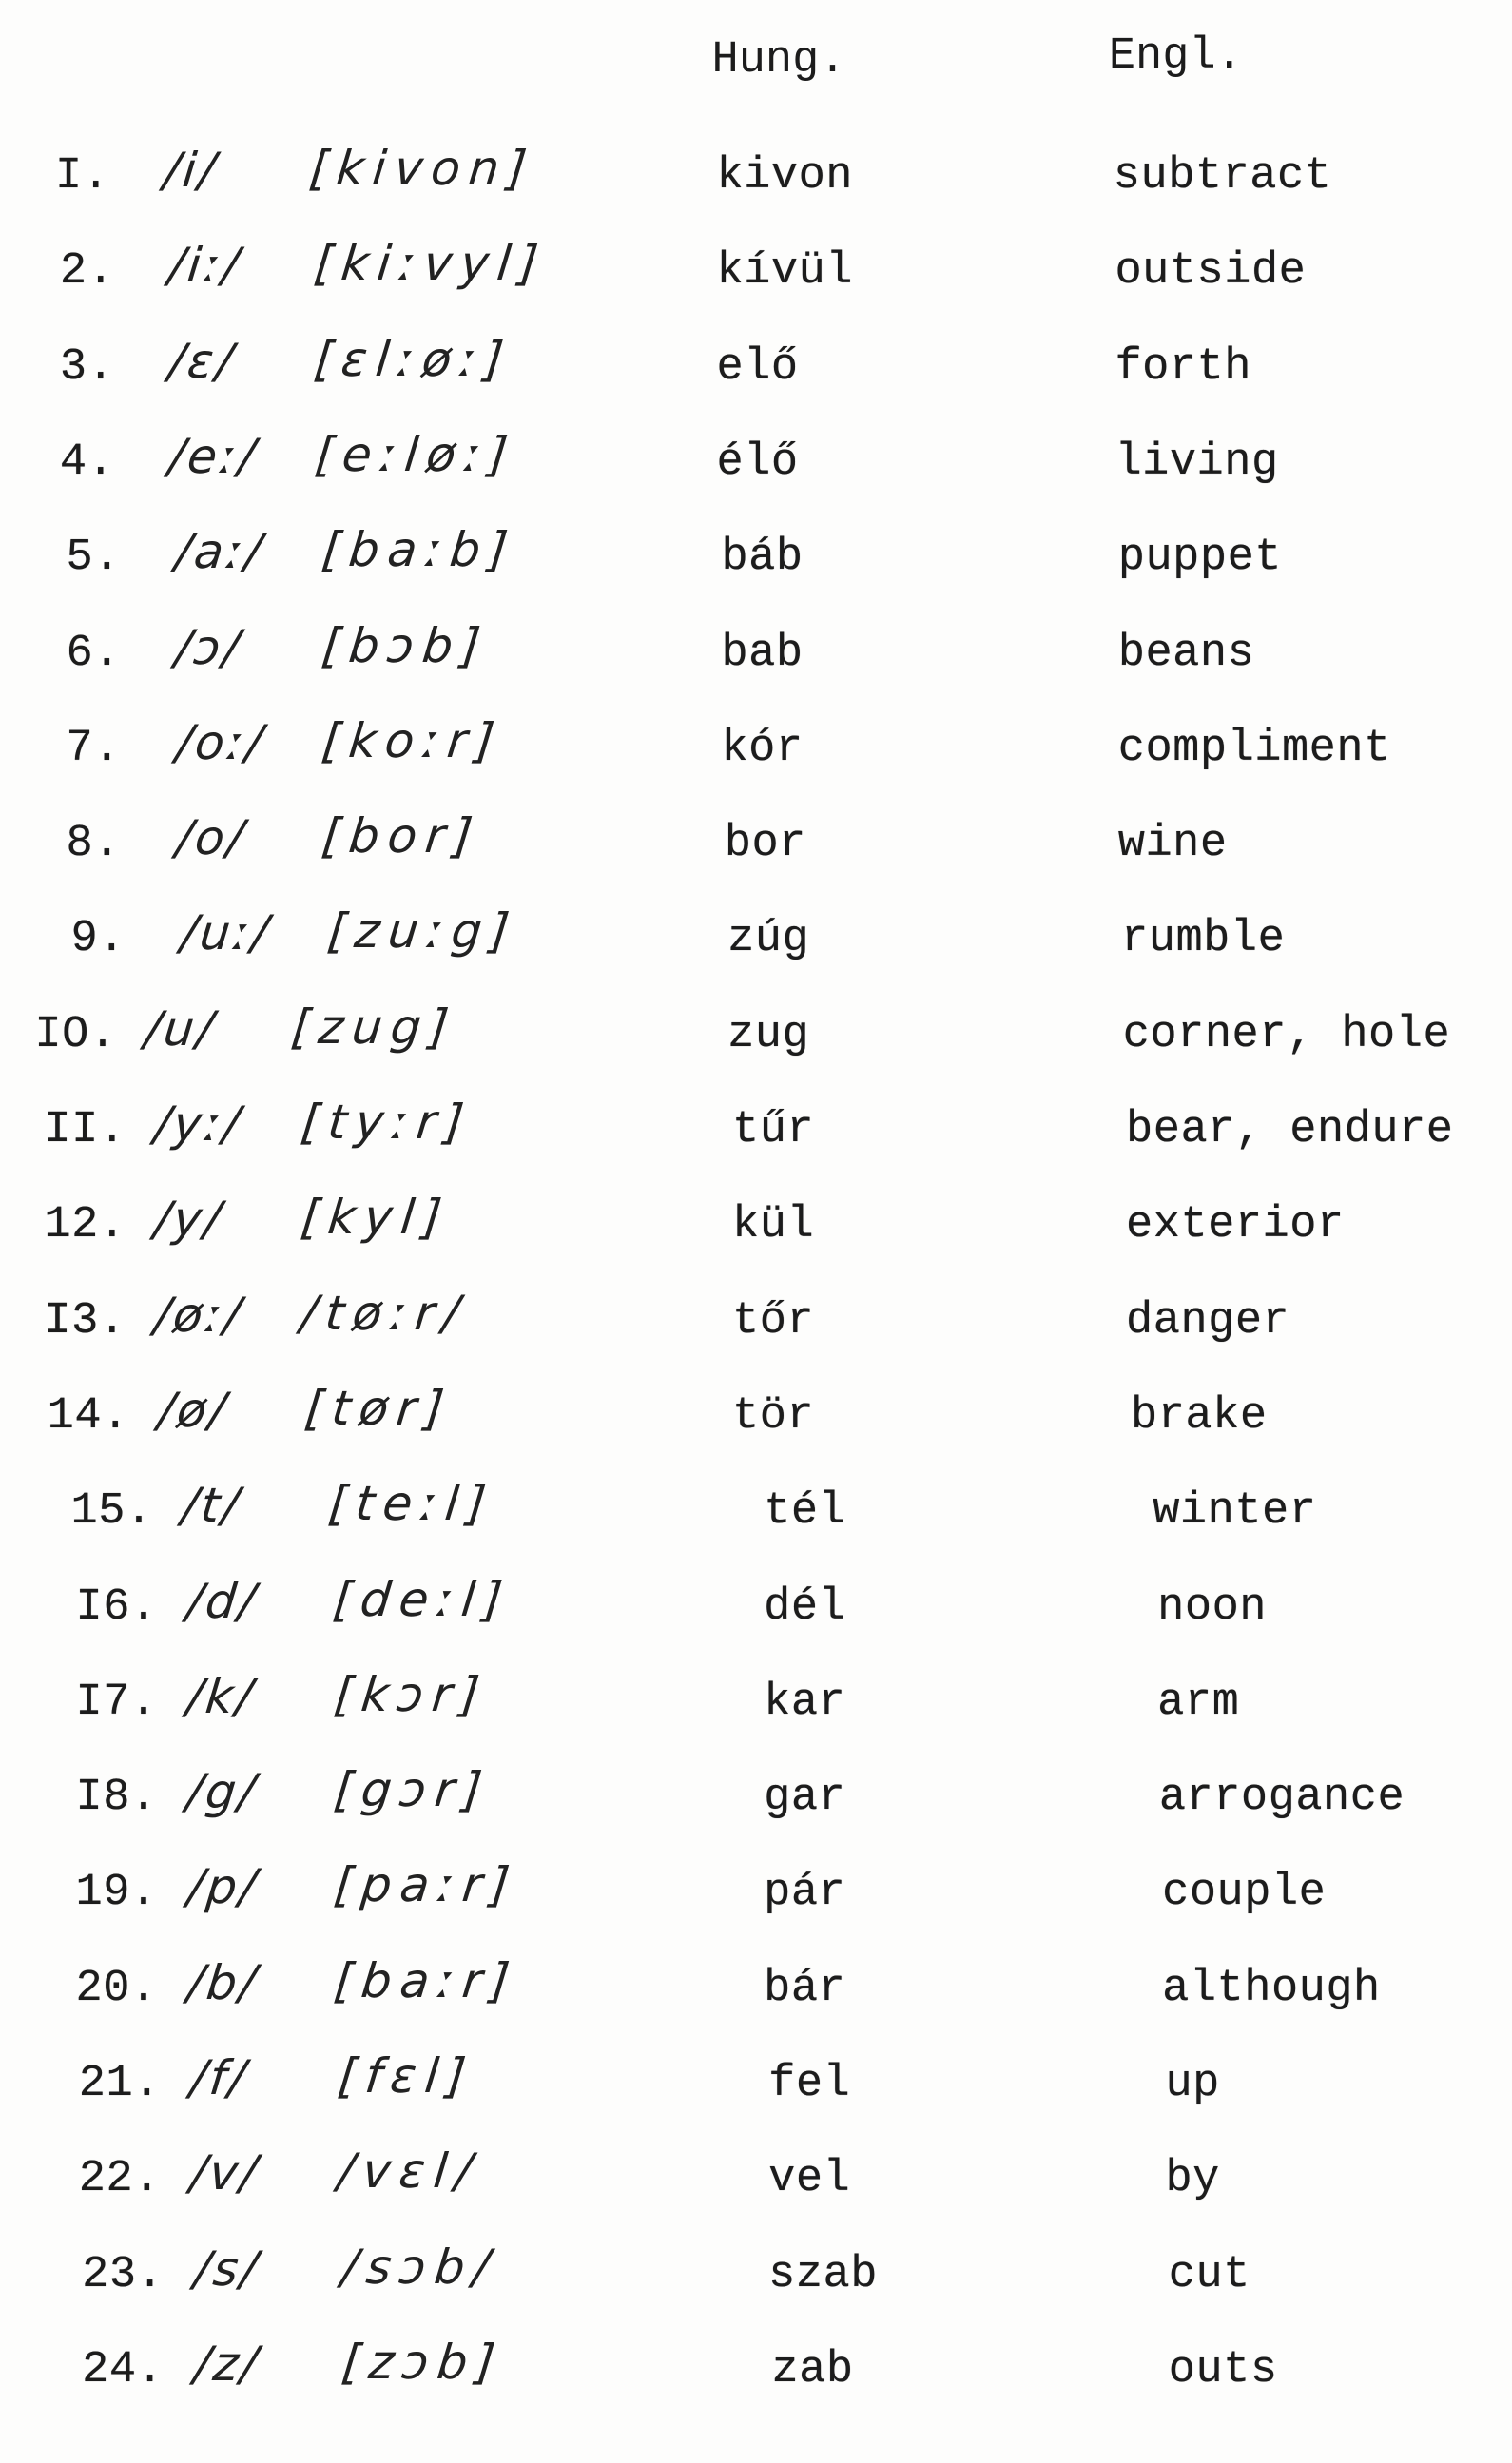 The image size is (1512, 2463). What do you see at coordinates (402, 836) in the screenshot?
I see `phonetic-transcription: [bor]` at bounding box center [402, 836].